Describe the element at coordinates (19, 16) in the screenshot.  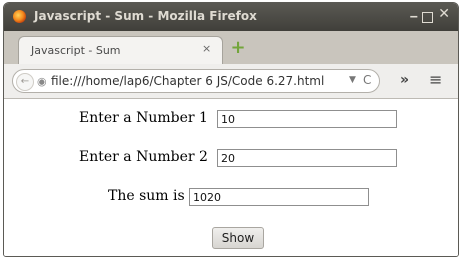
I see `firefox-logo-icon` at that location.